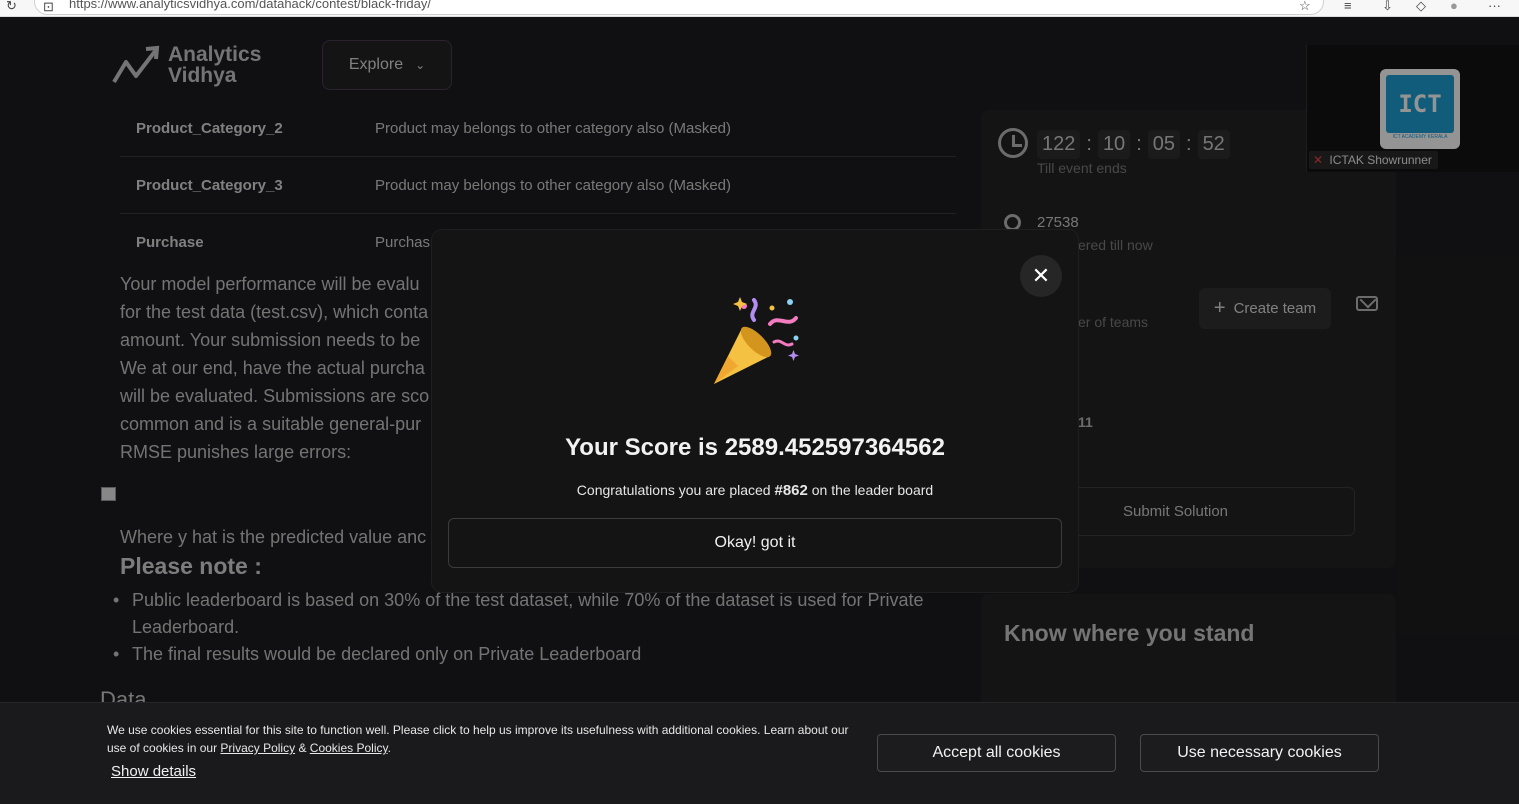 The width and height of the screenshot is (1519, 804). What do you see at coordinates (791, 490) in the screenshot?
I see `leaderboard-rank: #862` at bounding box center [791, 490].